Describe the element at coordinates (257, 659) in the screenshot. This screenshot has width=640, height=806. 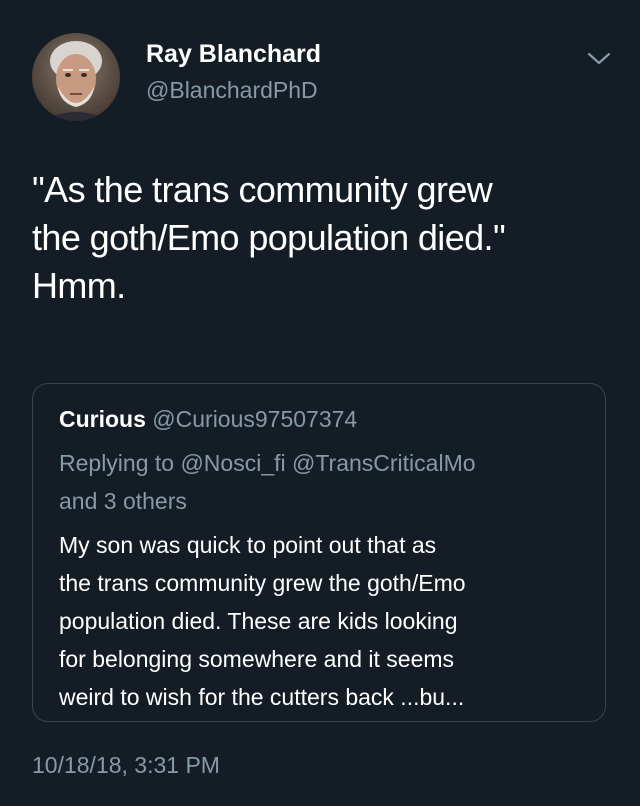
I see `quoted-text-line: for belonging somewhere and it seems` at that location.